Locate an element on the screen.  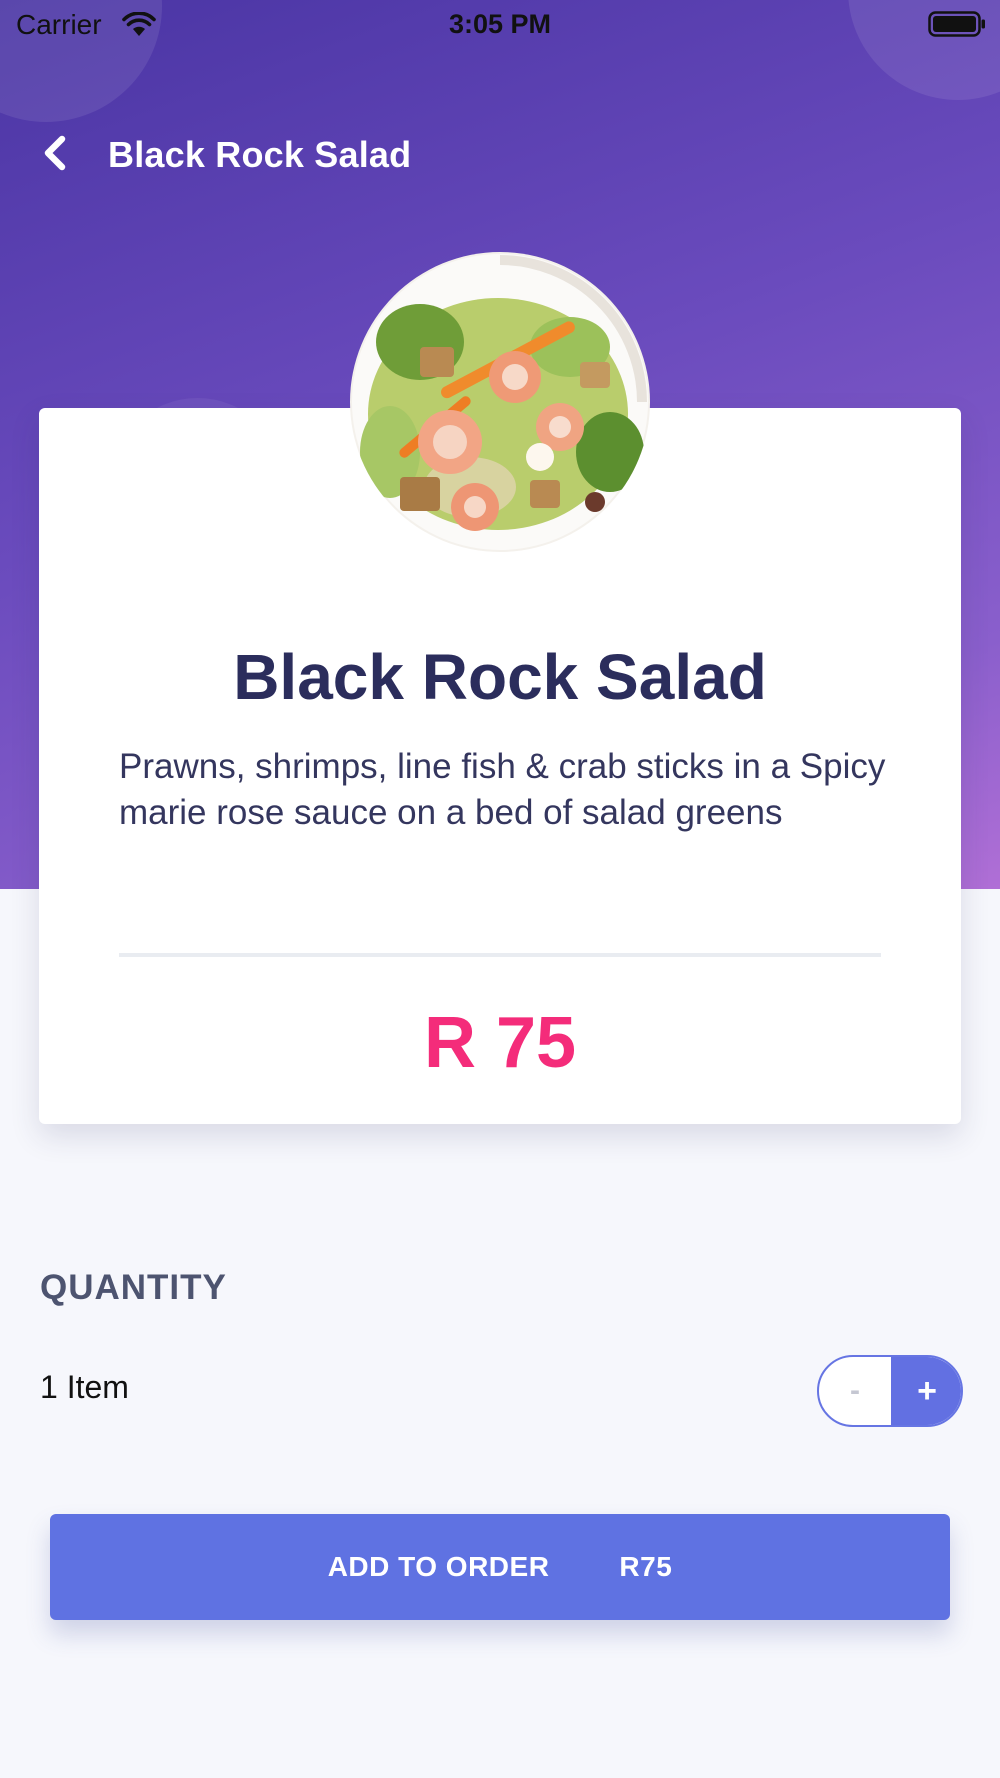
chevron-left-icon is located at coordinates (55, 153).